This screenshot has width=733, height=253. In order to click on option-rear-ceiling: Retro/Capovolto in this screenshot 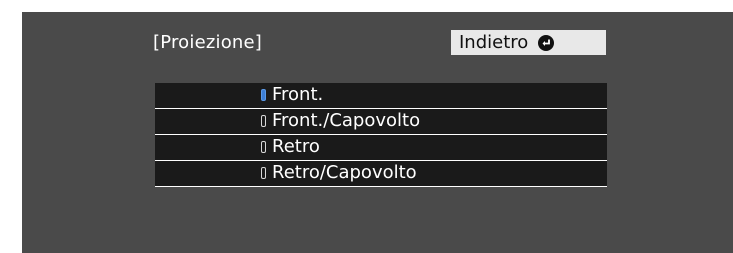, I will do `click(381, 173)`.